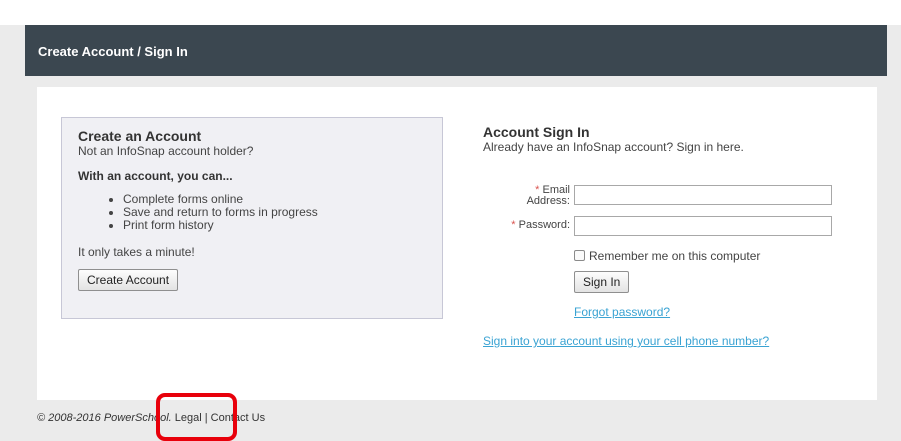 This screenshot has height=441, width=901. What do you see at coordinates (602, 282) in the screenshot?
I see `sign-in-button: Sign In` at bounding box center [602, 282].